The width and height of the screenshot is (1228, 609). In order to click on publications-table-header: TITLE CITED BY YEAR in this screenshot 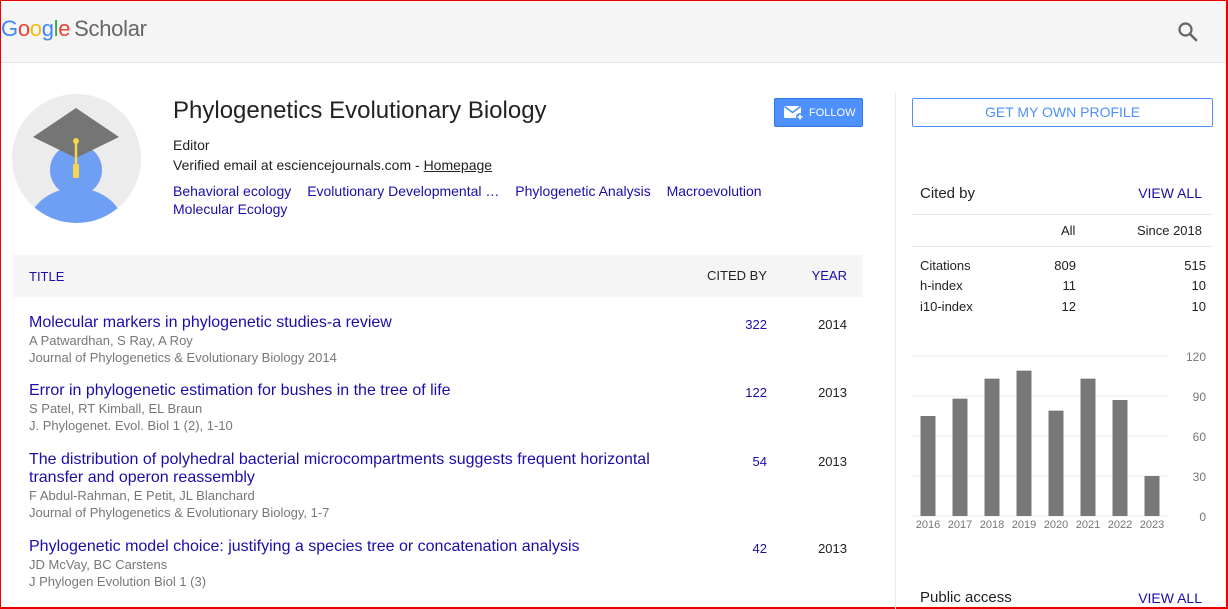, I will do `click(438, 276)`.